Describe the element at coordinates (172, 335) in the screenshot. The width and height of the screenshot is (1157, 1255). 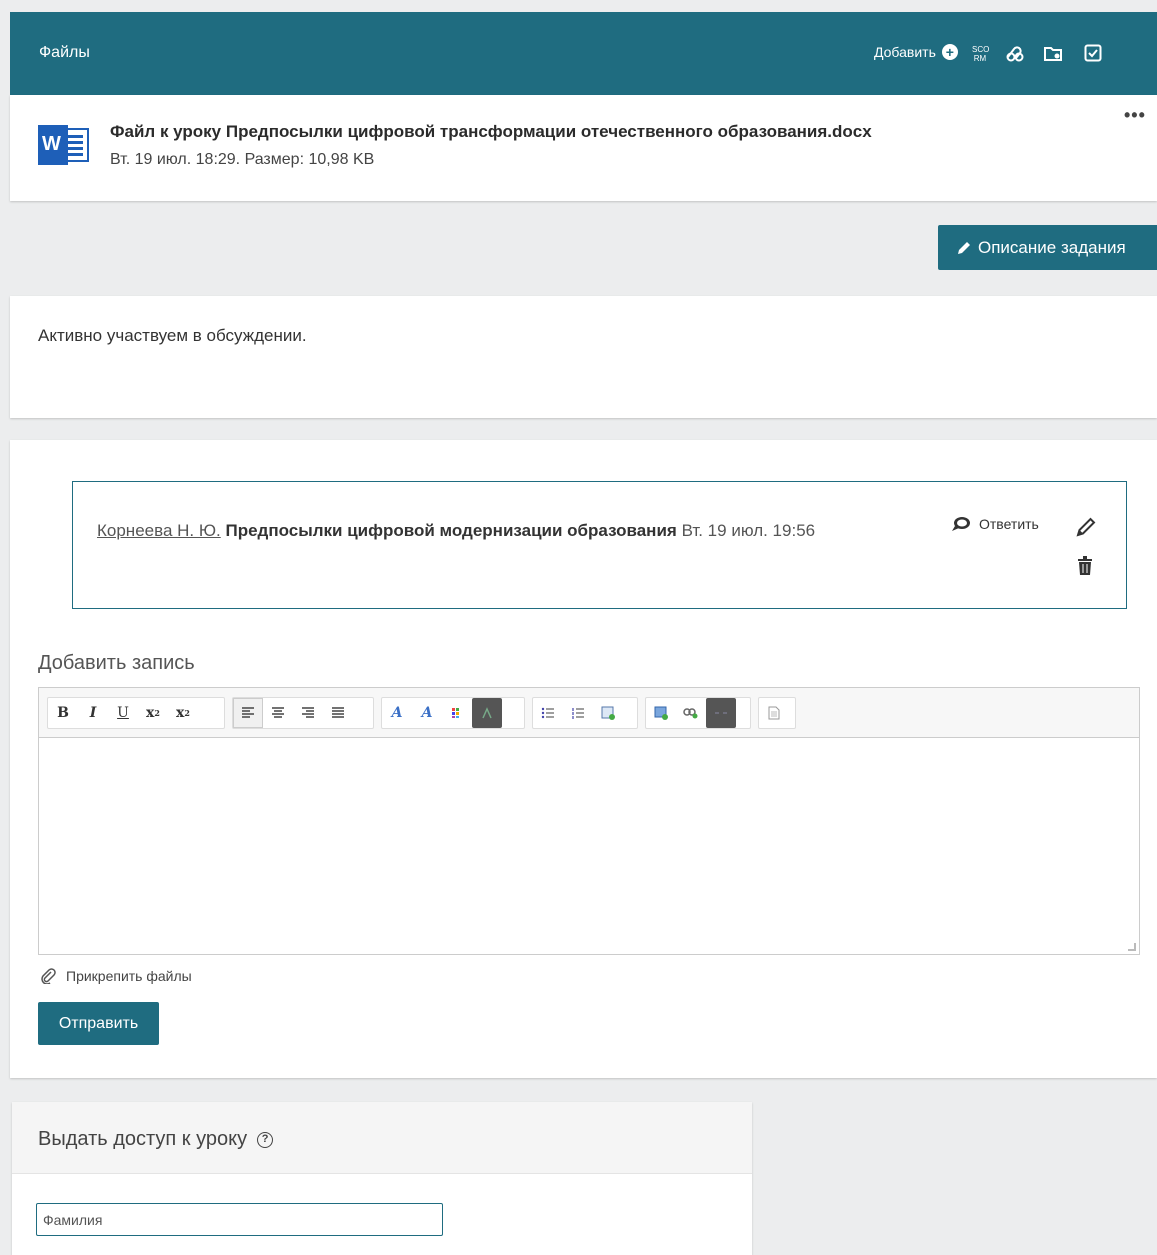
I see `task-text: Активно участвуем в обсуждении.` at that location.